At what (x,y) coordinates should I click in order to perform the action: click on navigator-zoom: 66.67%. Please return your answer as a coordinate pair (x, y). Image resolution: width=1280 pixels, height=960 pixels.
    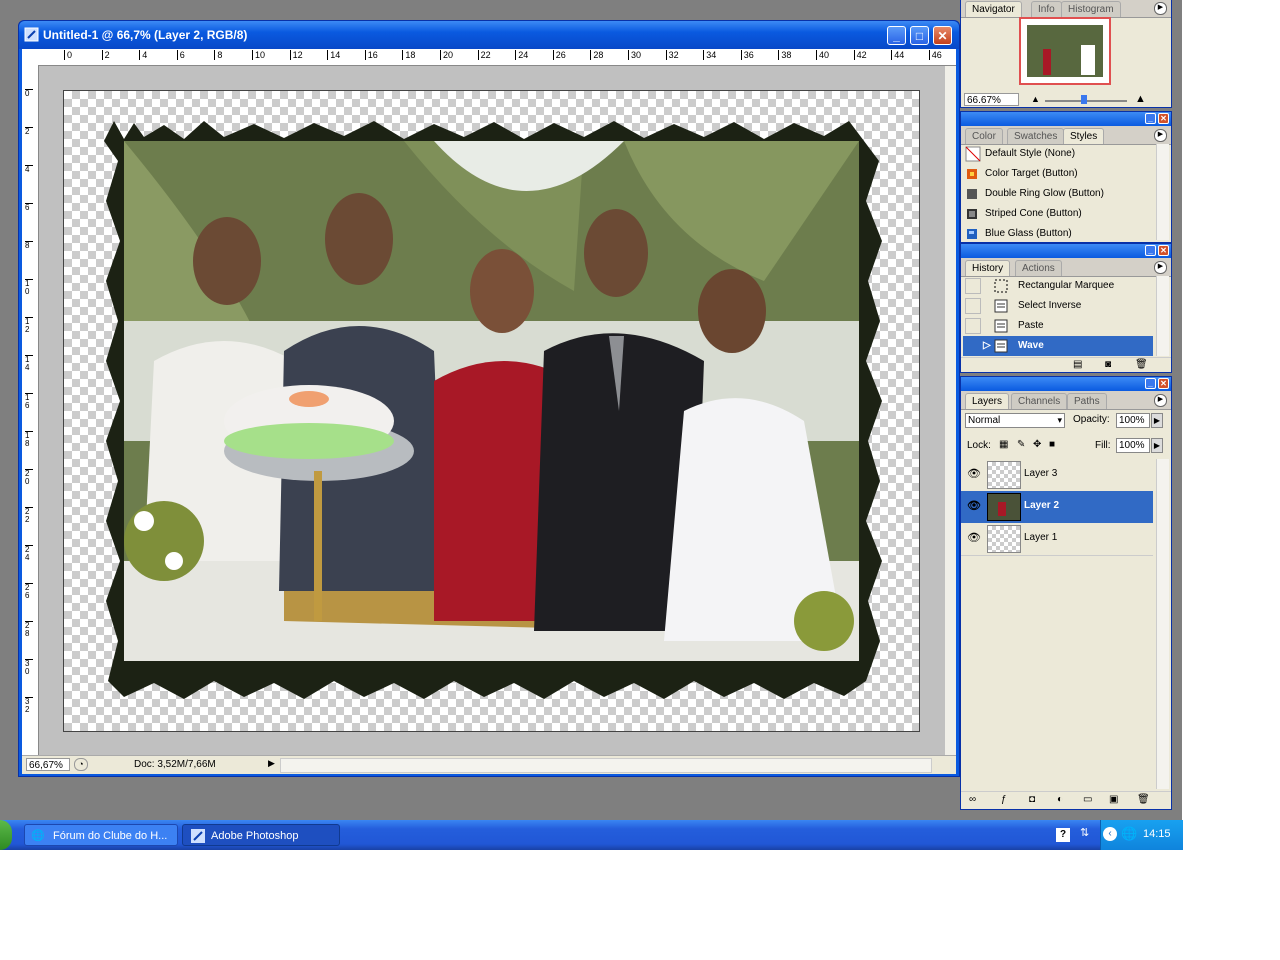
    Looking at the image, I should click on (991, 99).